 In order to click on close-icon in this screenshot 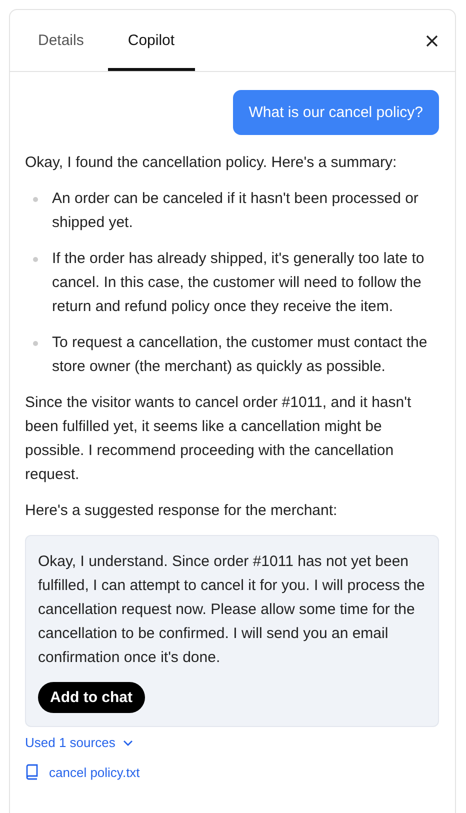, I will do `click(432, 41)`.